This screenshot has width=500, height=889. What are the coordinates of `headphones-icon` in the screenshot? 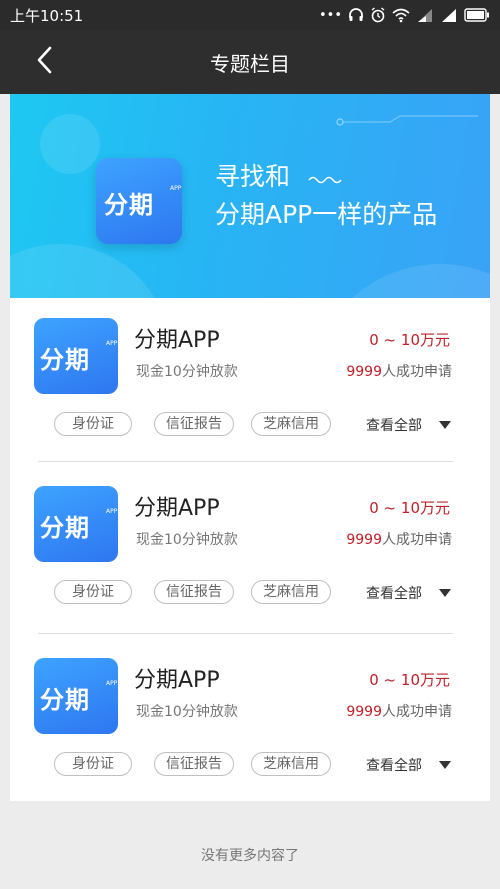 It's located at (356, 14).